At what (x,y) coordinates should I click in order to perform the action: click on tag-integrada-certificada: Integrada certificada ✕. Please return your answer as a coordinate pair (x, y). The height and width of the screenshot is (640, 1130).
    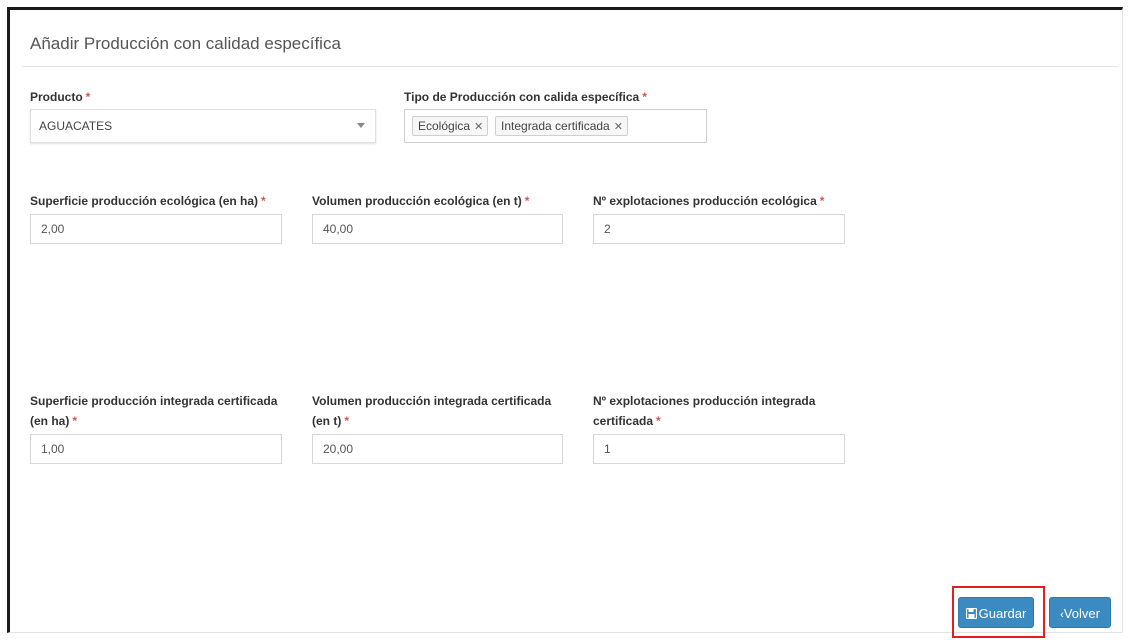
    Looking at the image, I should click on (561, 126).